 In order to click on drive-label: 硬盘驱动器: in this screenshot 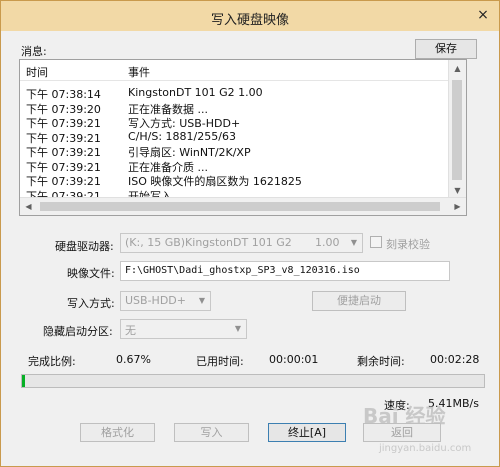, I will do `click(84, 246)`.